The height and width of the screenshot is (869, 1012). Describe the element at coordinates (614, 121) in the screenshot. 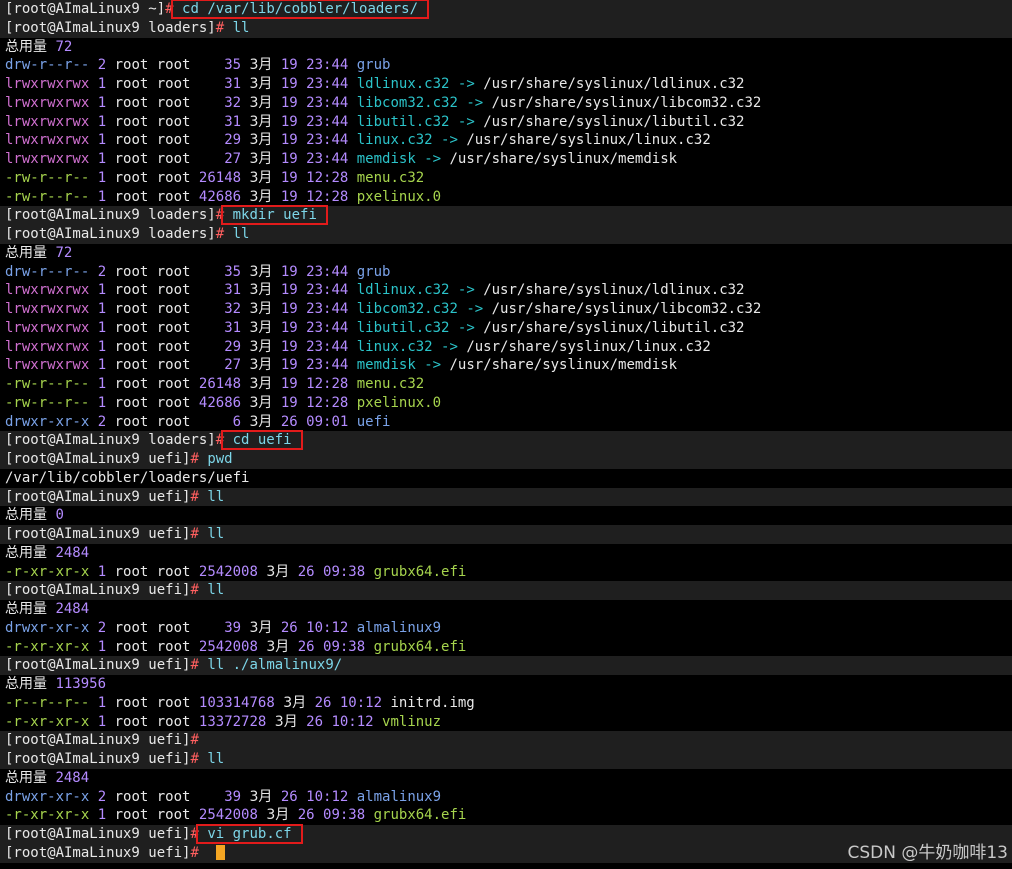

I see `symlink-target: /usr/share/syslinux/libutil.c32` at that location.